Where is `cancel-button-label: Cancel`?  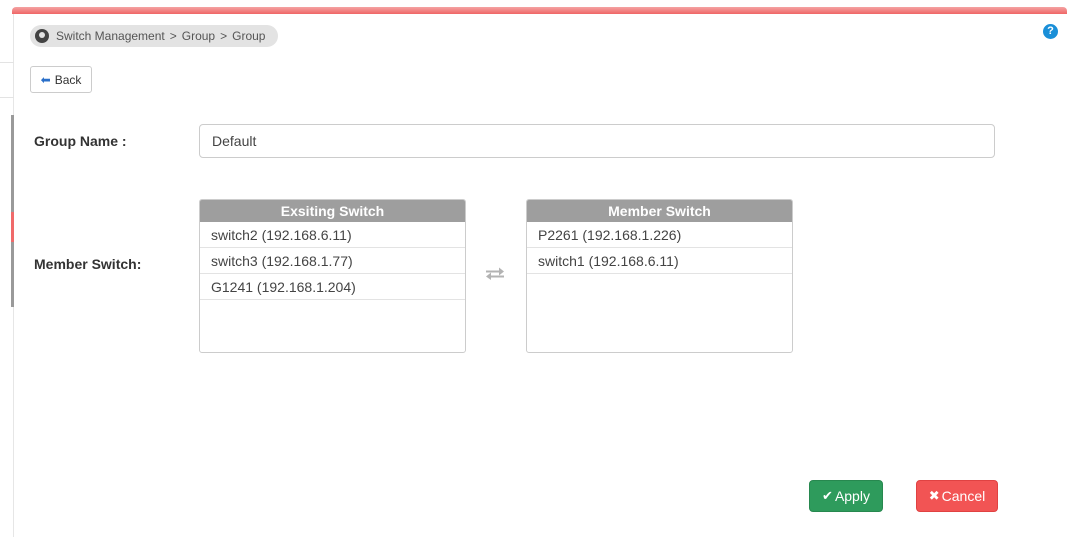 cancel-button-label: Cancel is located at coordinates (963, 496).